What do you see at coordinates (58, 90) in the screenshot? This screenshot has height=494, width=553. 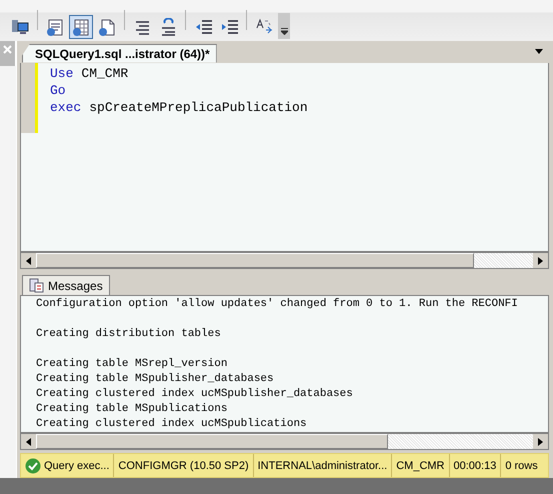 I see `sql-keyword: Go` at bounding box center [58, 90].